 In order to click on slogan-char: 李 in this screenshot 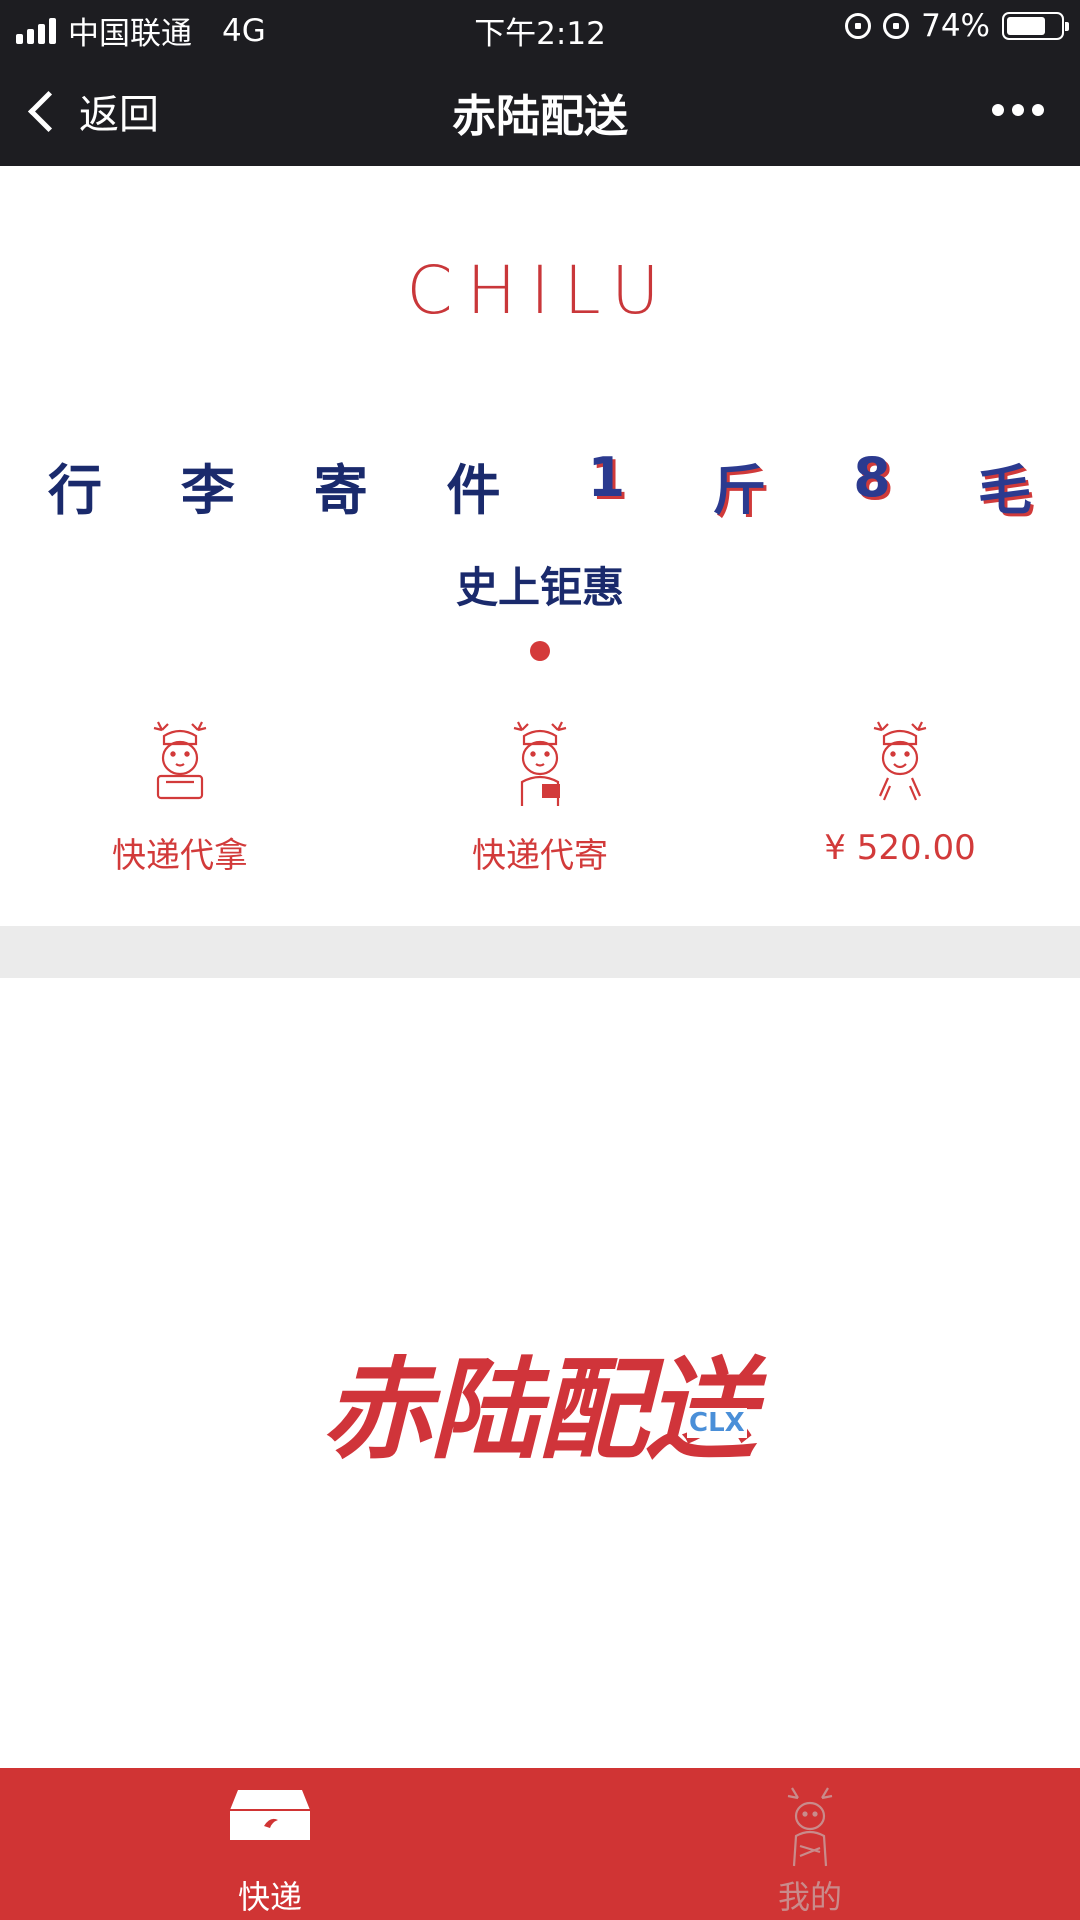, I will do `click(207, 490)`.